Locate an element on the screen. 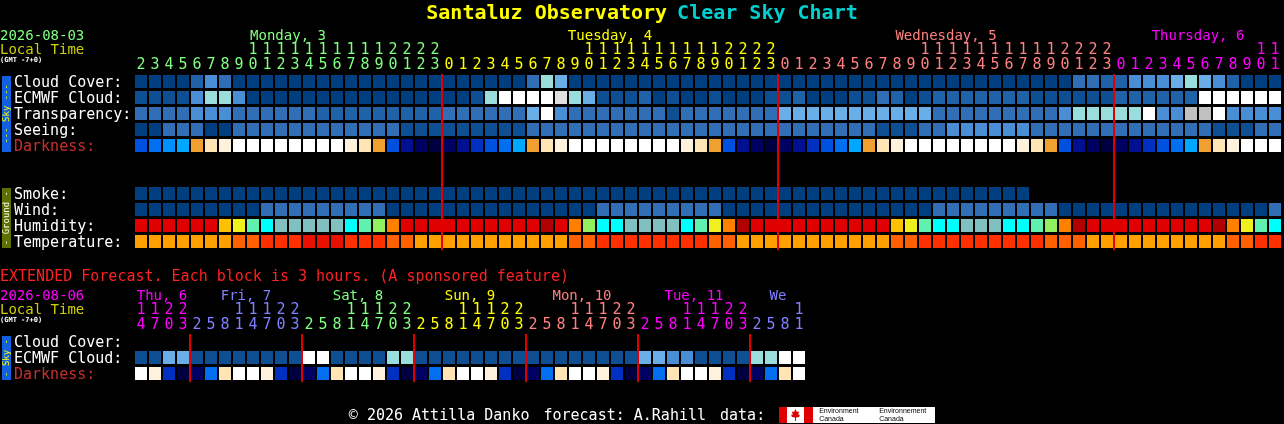  day-label: Tuesday, 4 is located at coordinates (610, 35).